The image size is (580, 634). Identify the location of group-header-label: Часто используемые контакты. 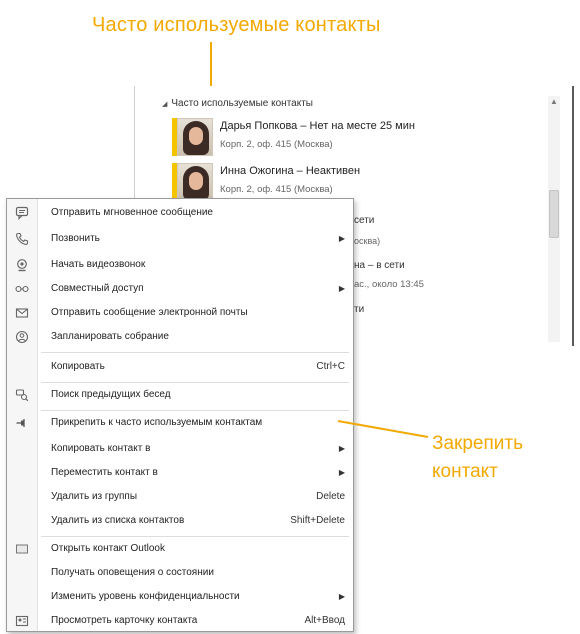
(242, 103).